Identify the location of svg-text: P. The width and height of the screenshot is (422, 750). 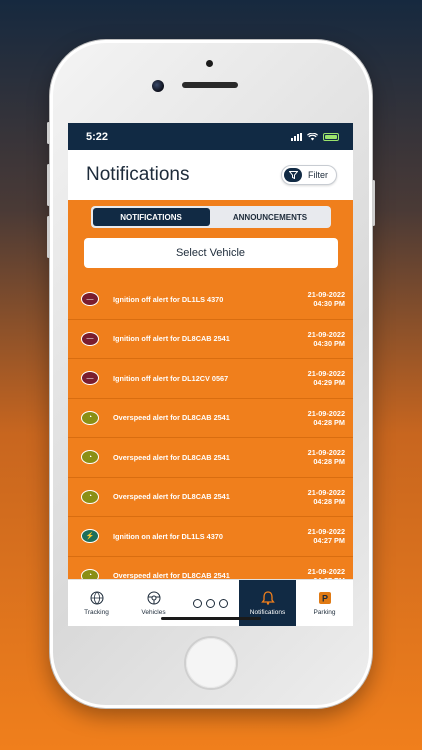
(324, 599).